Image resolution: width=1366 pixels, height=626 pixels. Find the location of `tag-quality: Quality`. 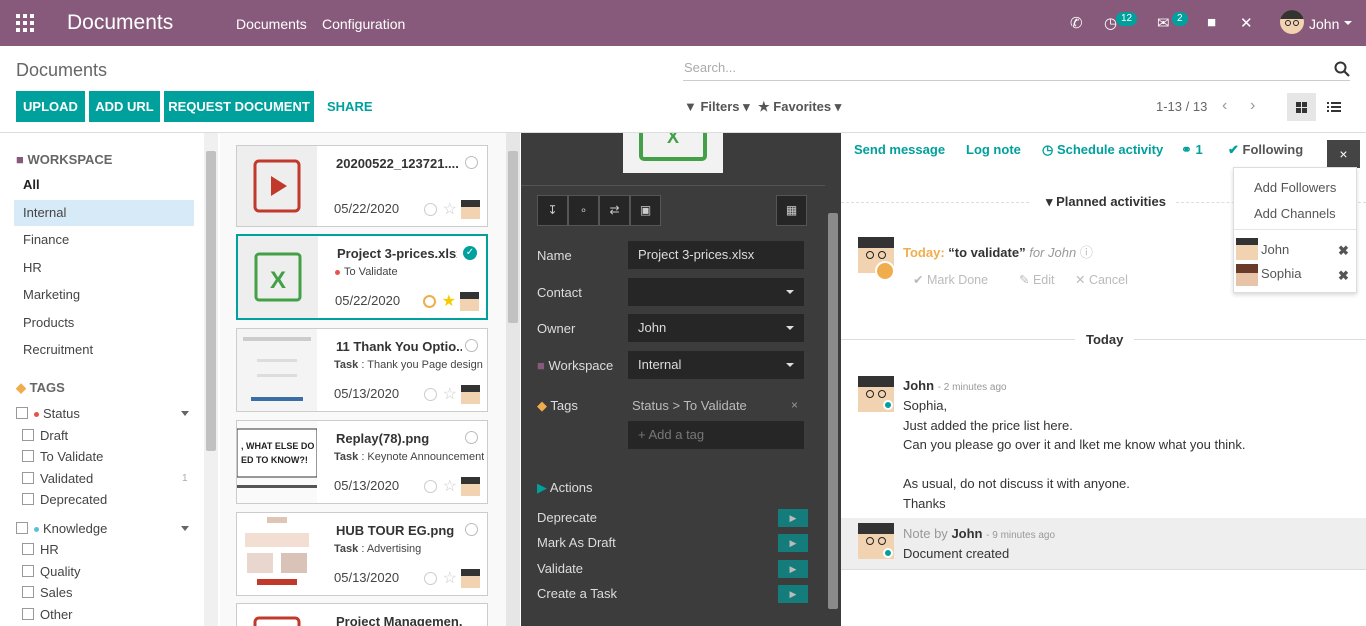

tag-quality: Quality is located at coordinates (60, 571).